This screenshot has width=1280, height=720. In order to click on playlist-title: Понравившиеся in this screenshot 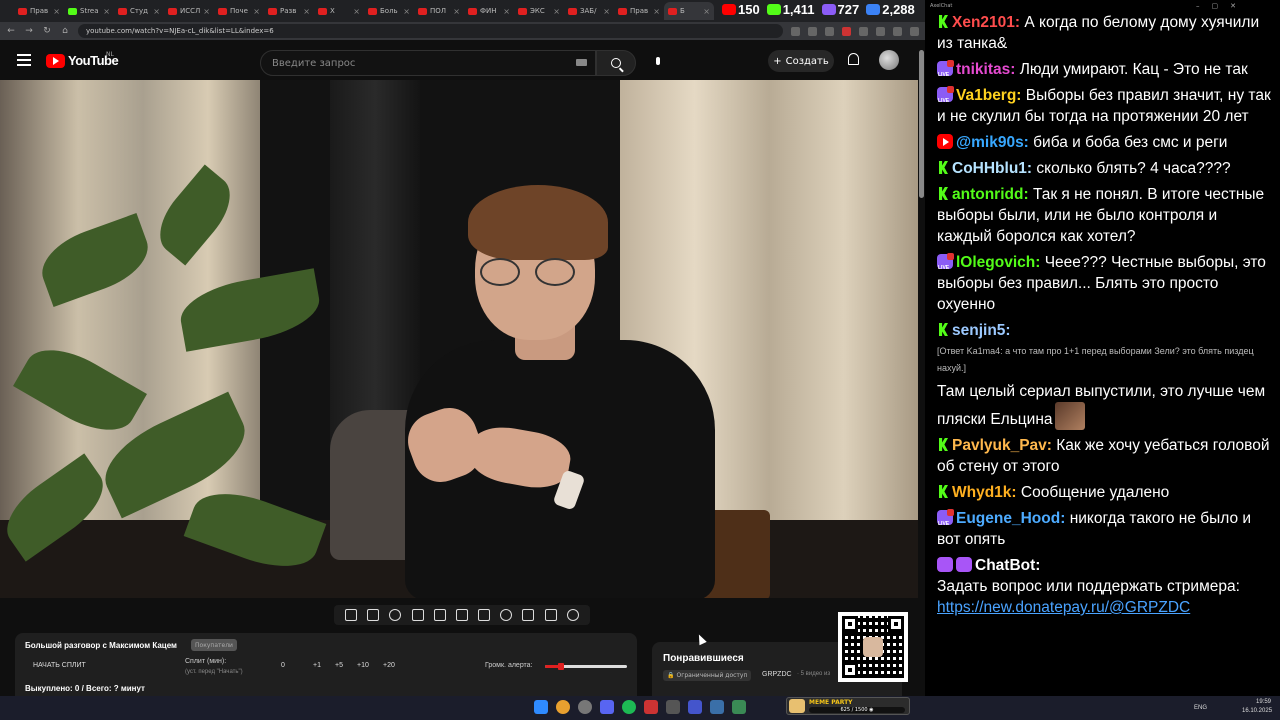, I will do `click(703, 658)`.